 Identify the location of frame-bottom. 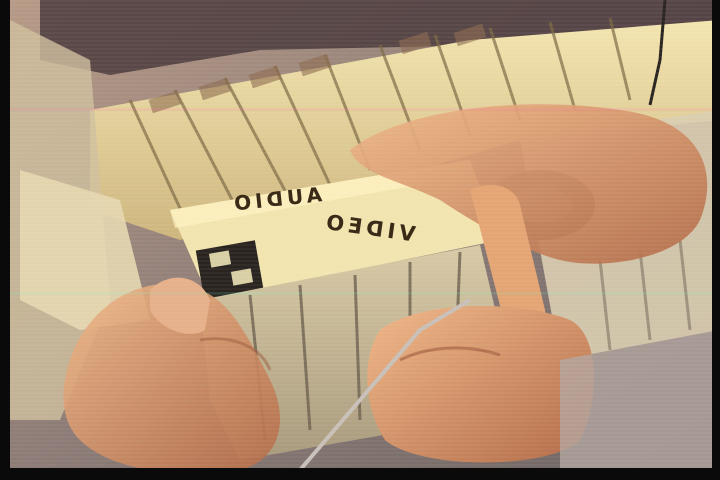
(360, 474).